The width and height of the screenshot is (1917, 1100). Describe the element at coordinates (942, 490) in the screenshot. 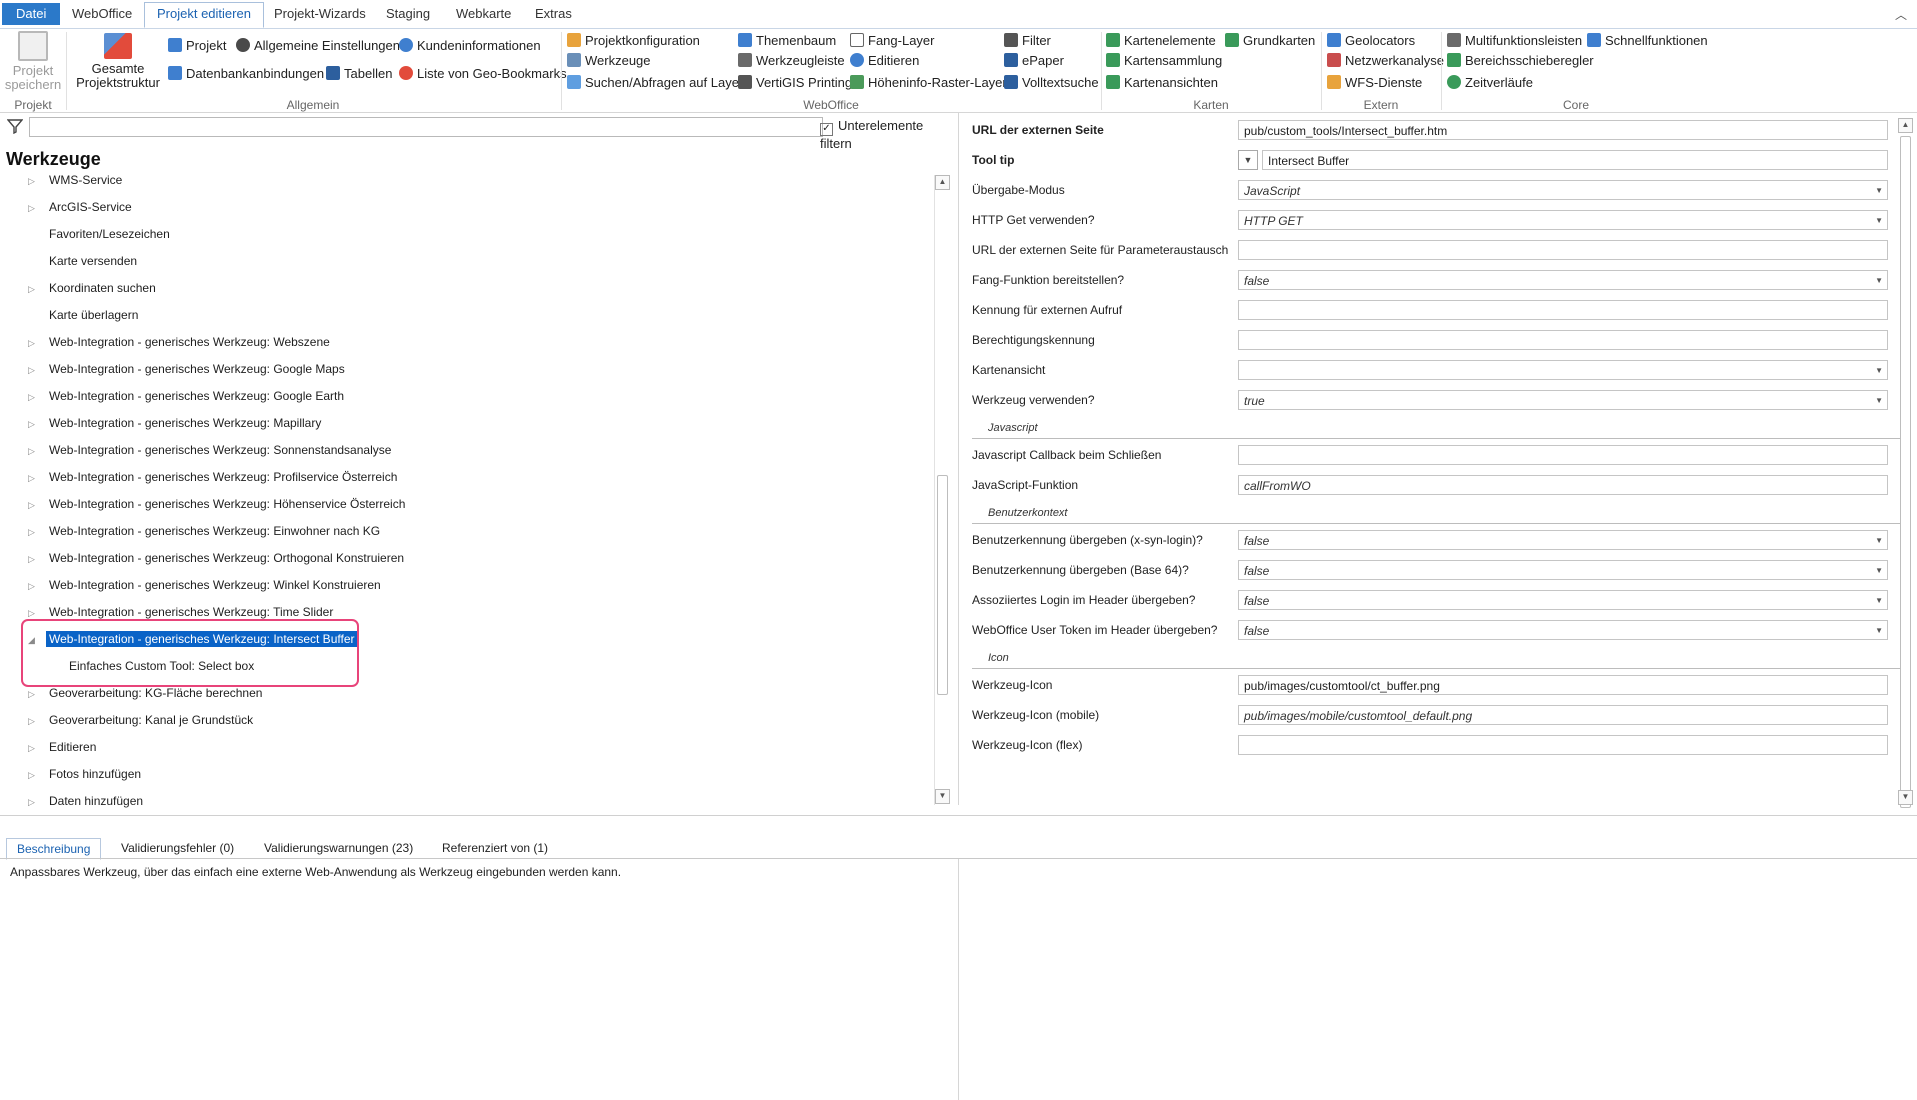

I see `tree-scrollbar: ▲ ▼` at that location.